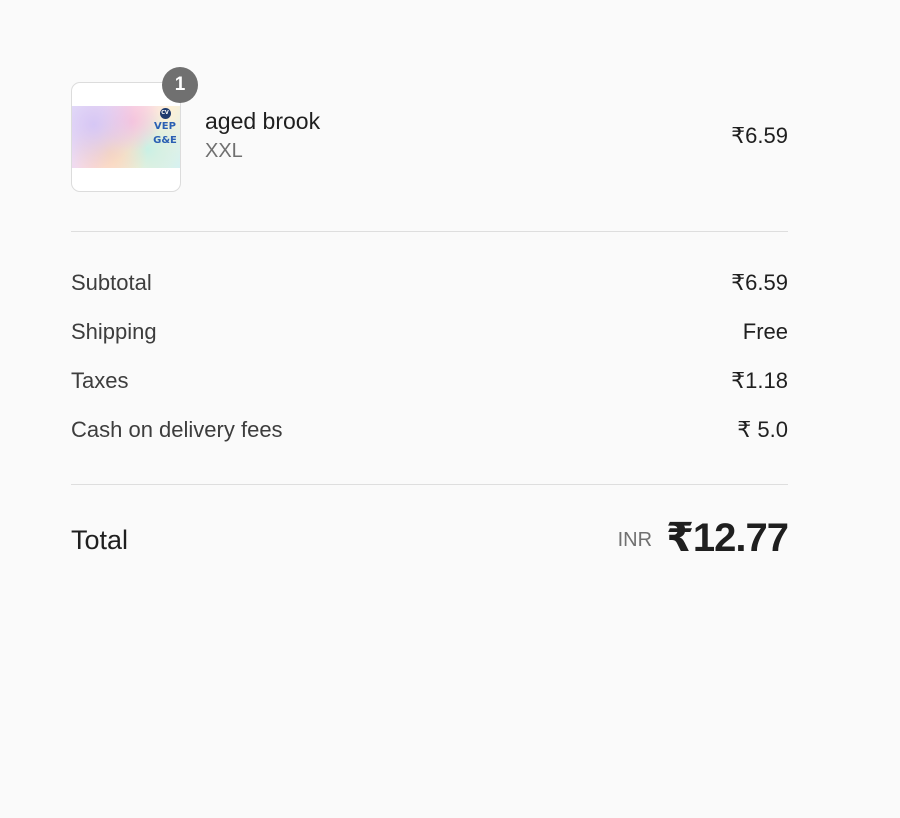 Image resolution: width=900 pixels, height=818 pixels. I want to click on product-image-line1: VEP, so click(165, 126).